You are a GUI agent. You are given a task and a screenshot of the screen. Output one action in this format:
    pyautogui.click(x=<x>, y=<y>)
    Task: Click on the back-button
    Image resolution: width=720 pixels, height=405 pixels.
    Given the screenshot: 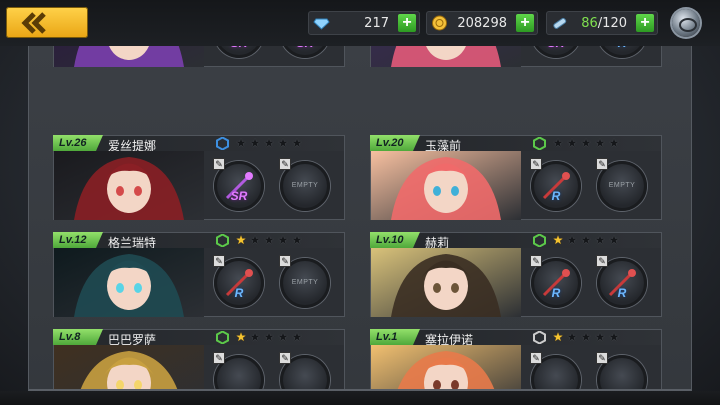 What is the action you would take?
    pyautogui.click(x=47, y=22)
    